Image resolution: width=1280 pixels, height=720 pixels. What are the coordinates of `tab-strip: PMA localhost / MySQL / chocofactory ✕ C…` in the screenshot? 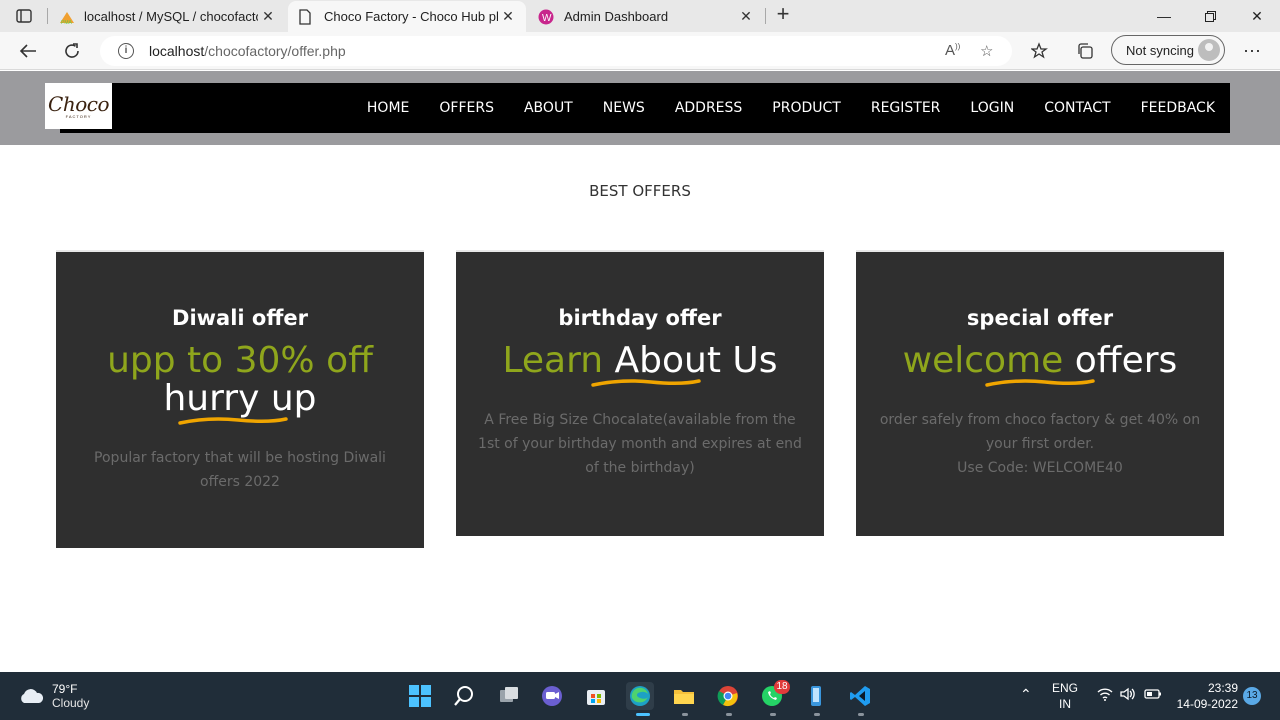 It's located at (640, 16).